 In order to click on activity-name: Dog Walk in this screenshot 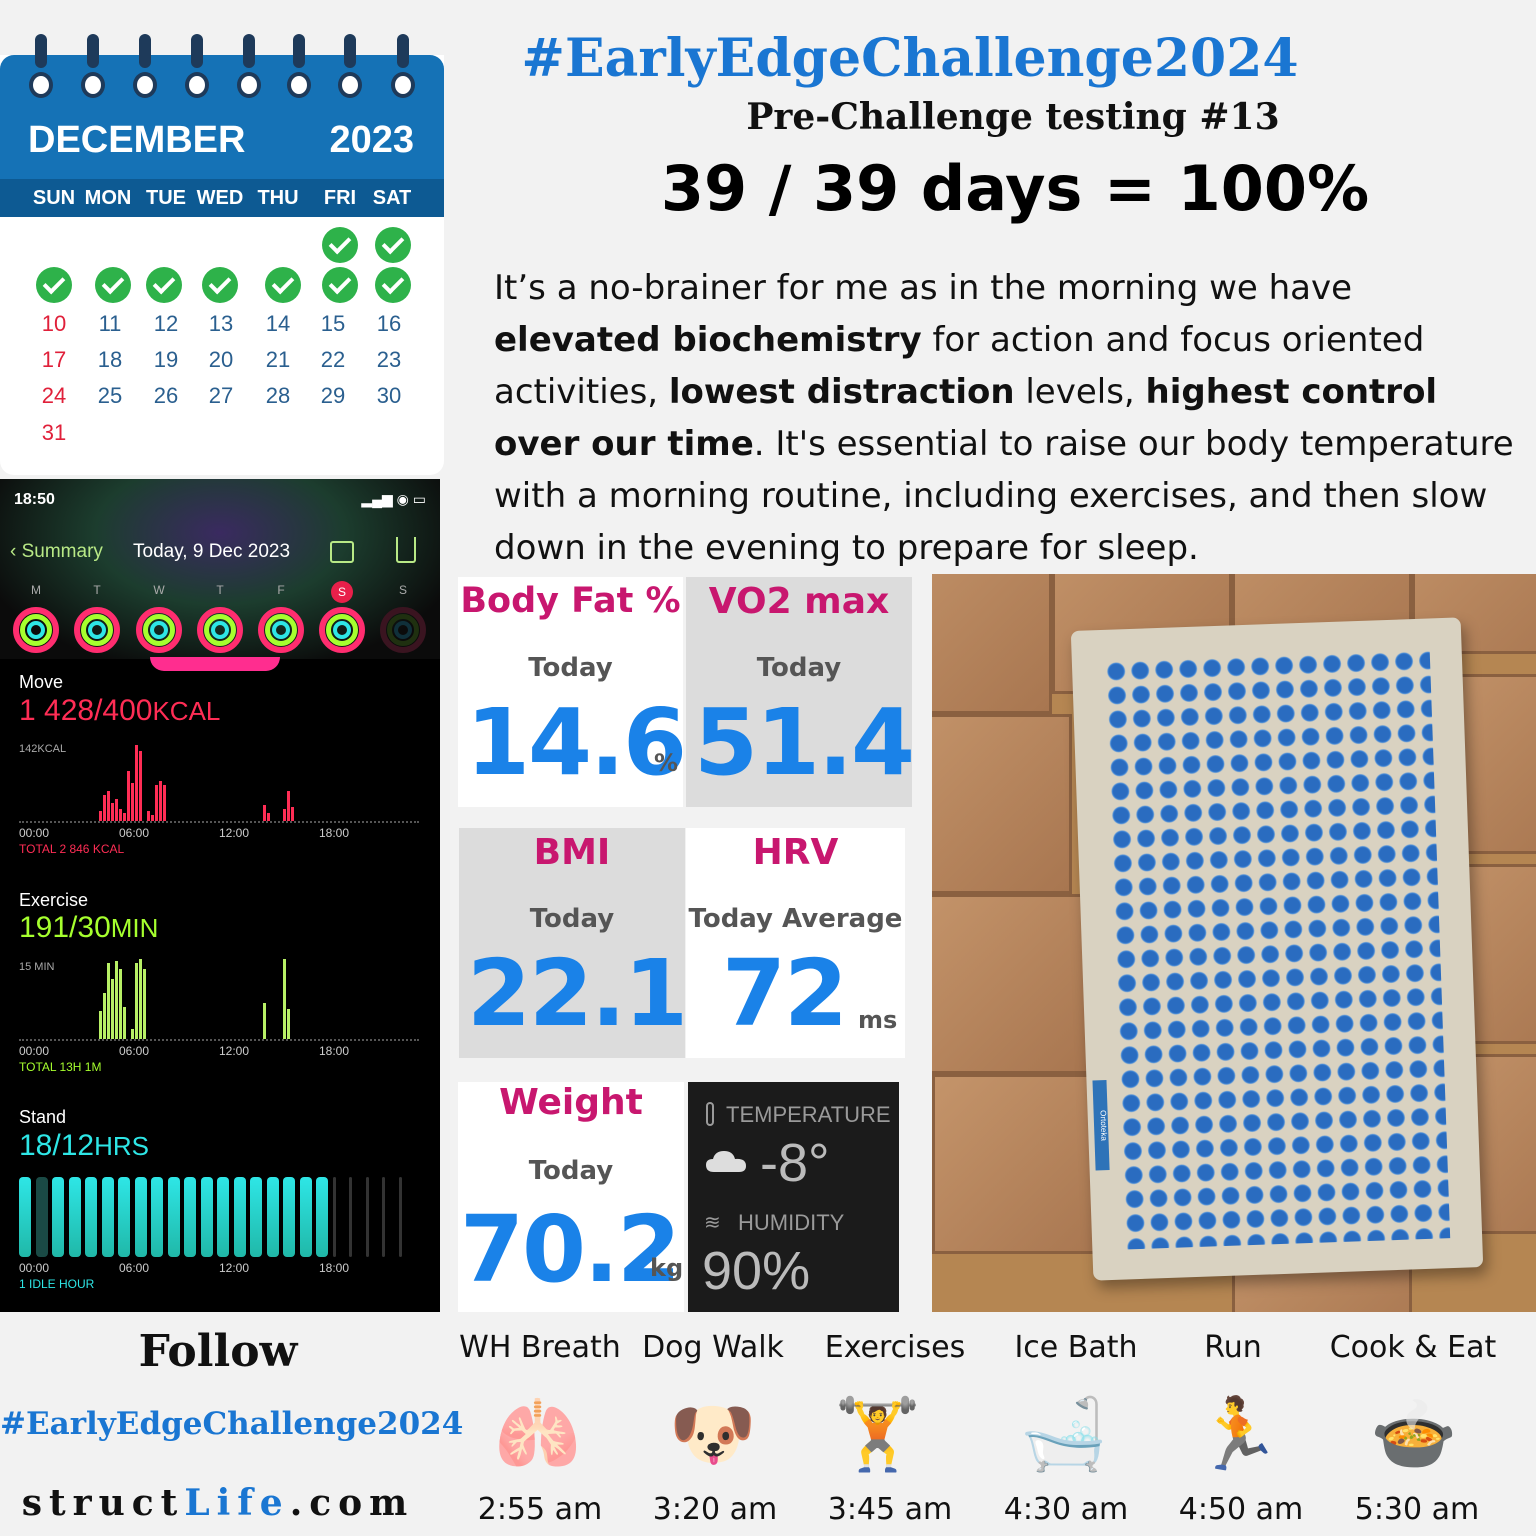, I will do `click(713, 1347)`.